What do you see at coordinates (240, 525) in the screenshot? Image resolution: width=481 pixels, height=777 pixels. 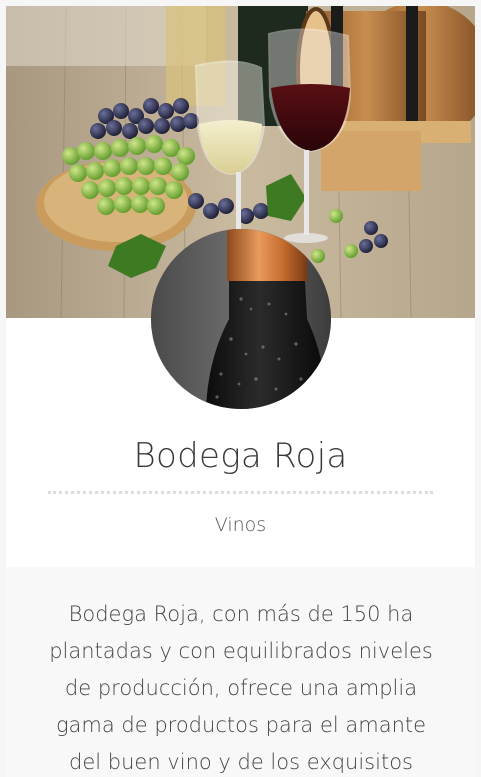 I see `business-category: Vinos` at bounding box center [240, 525].